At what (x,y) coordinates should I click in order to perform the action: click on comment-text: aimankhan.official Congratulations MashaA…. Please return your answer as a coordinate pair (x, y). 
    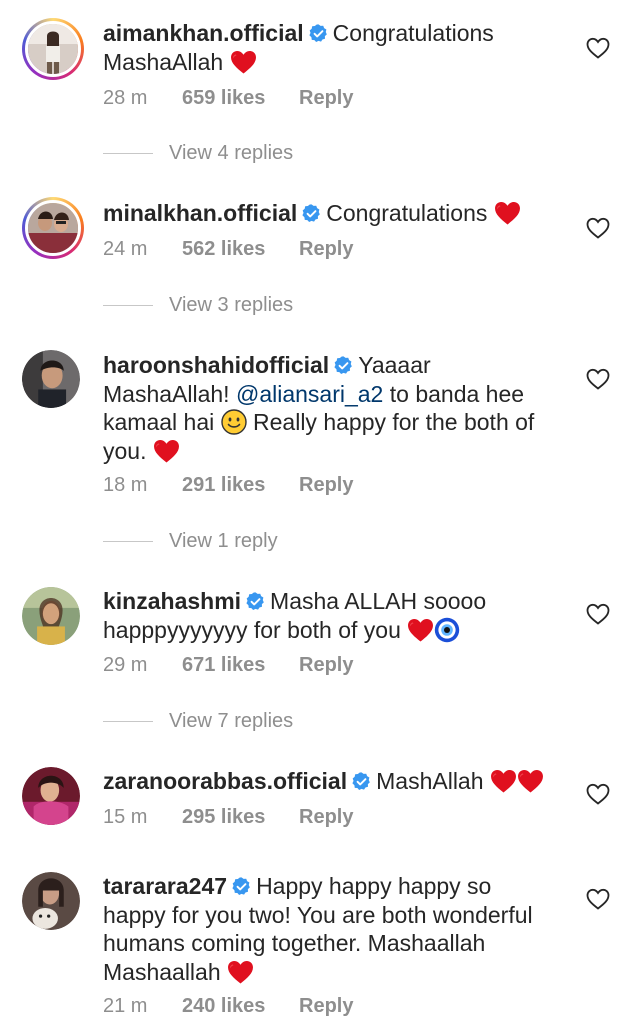
    Looking at the image, I should click on (329, 47).